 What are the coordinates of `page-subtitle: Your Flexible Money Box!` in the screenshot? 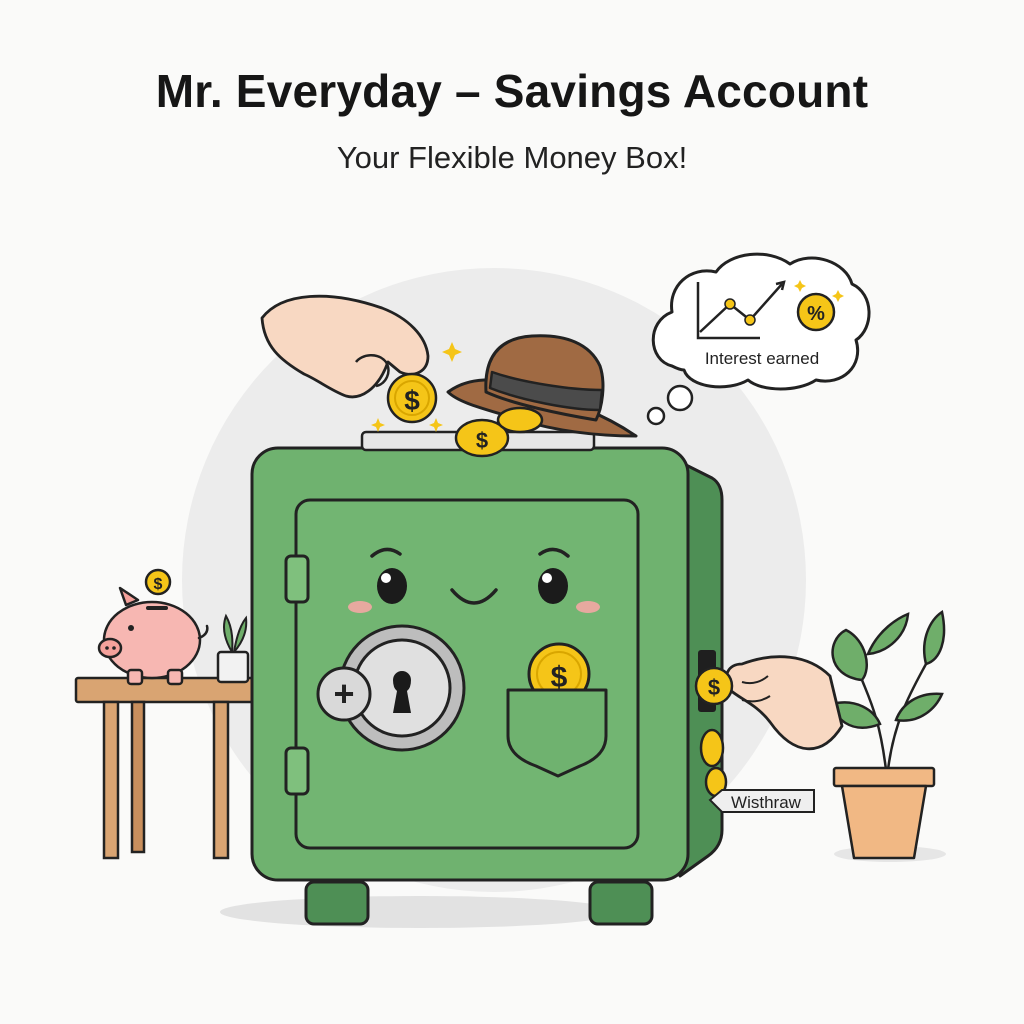 It's located at (512, 157).